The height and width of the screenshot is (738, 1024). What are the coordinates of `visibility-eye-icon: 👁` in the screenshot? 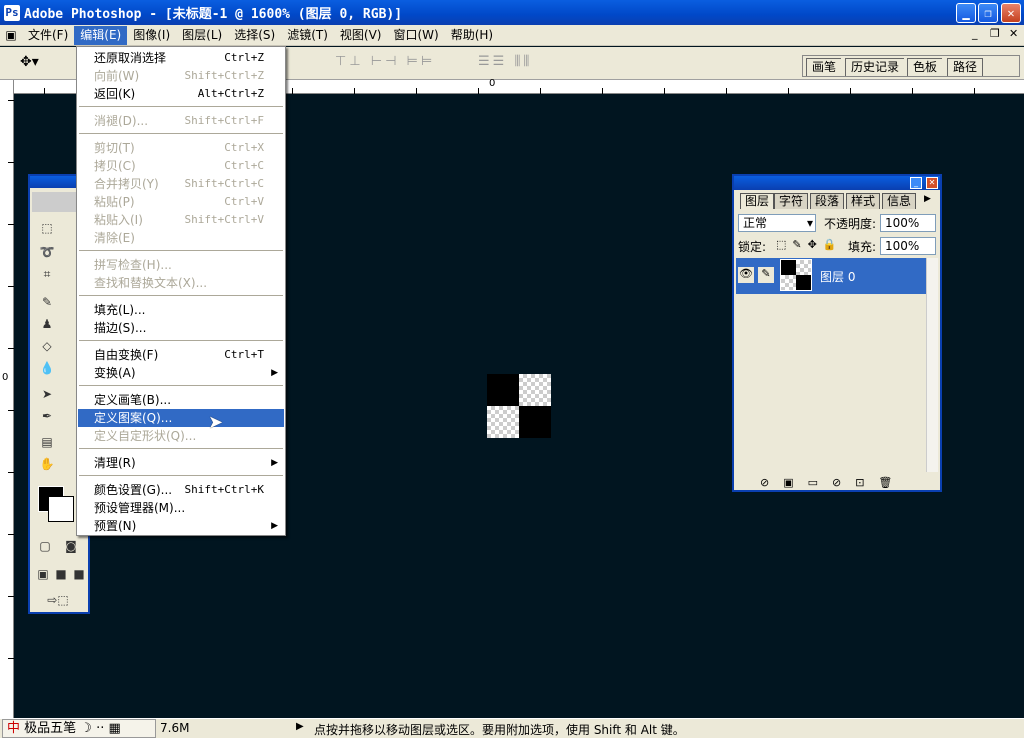 It's located at (746, 275).